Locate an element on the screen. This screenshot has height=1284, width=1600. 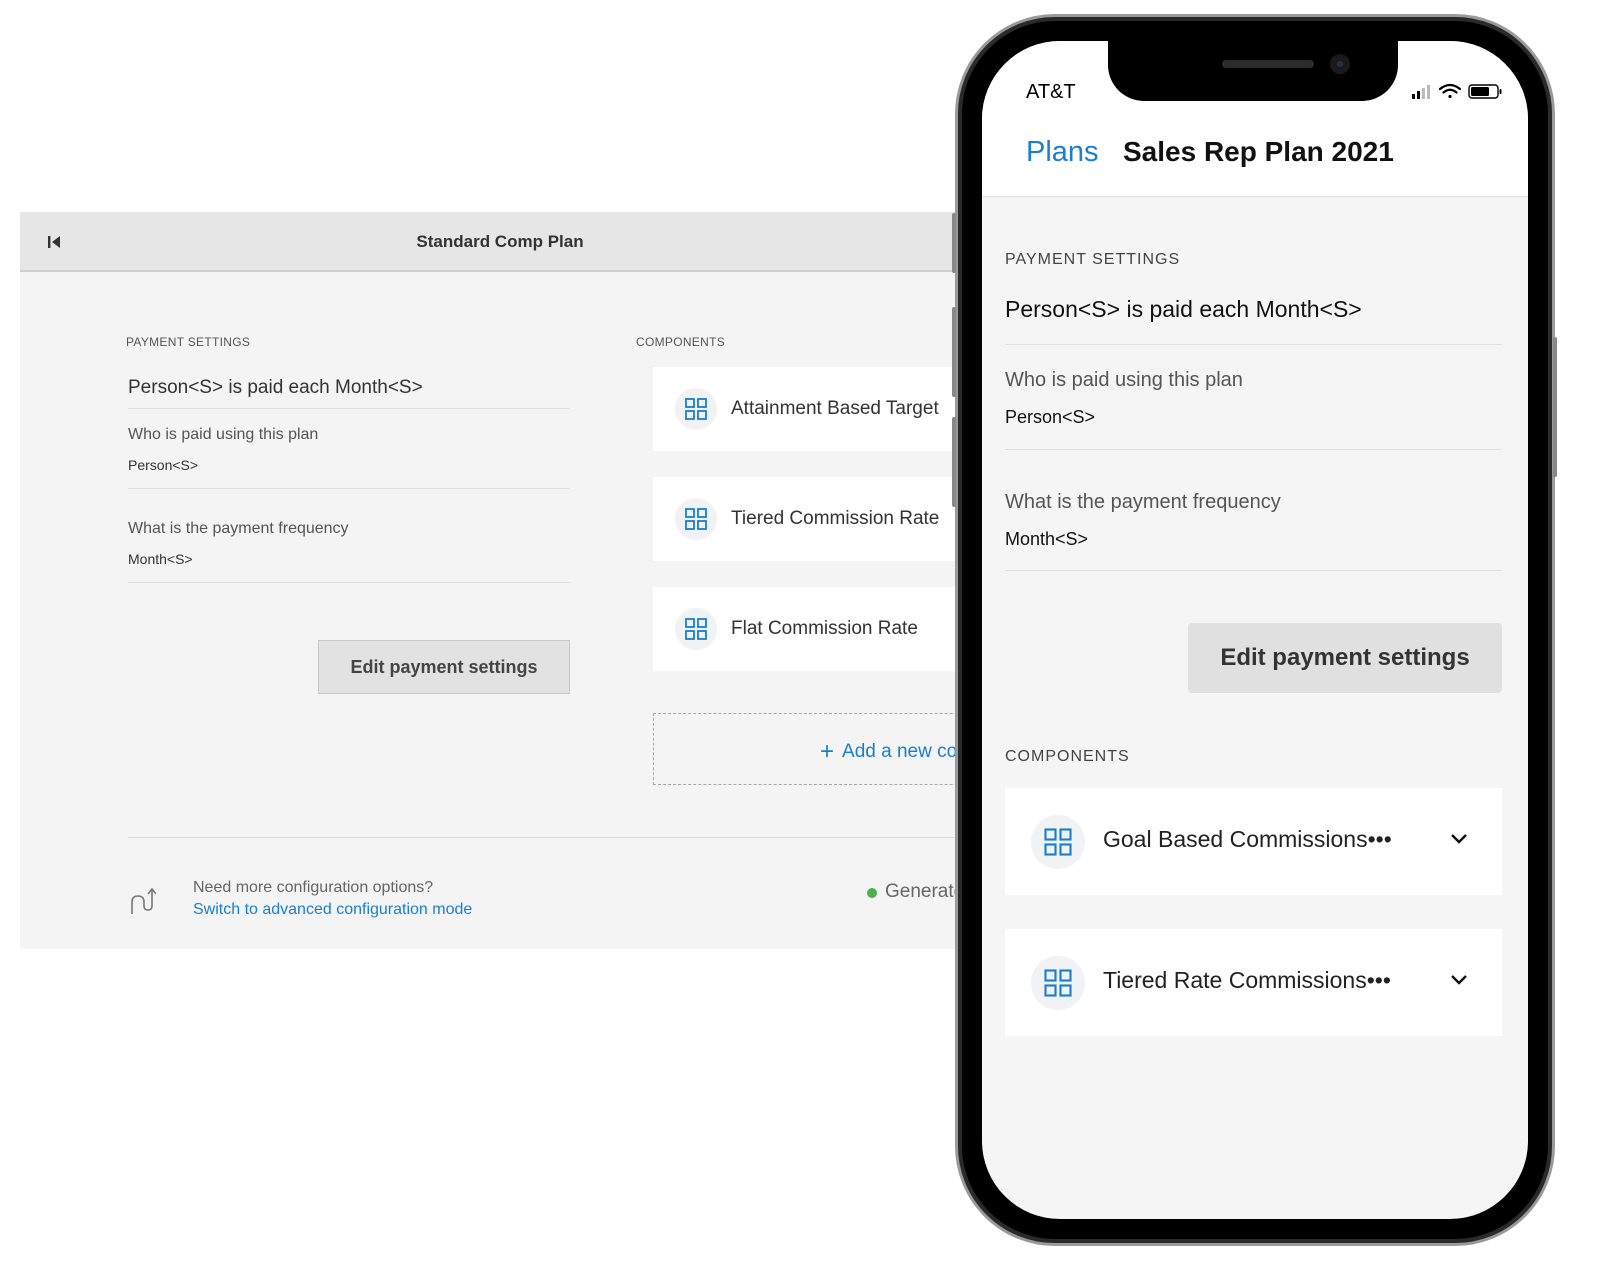
component-name: Attainment Based Target is located at coordinates (835, 408).